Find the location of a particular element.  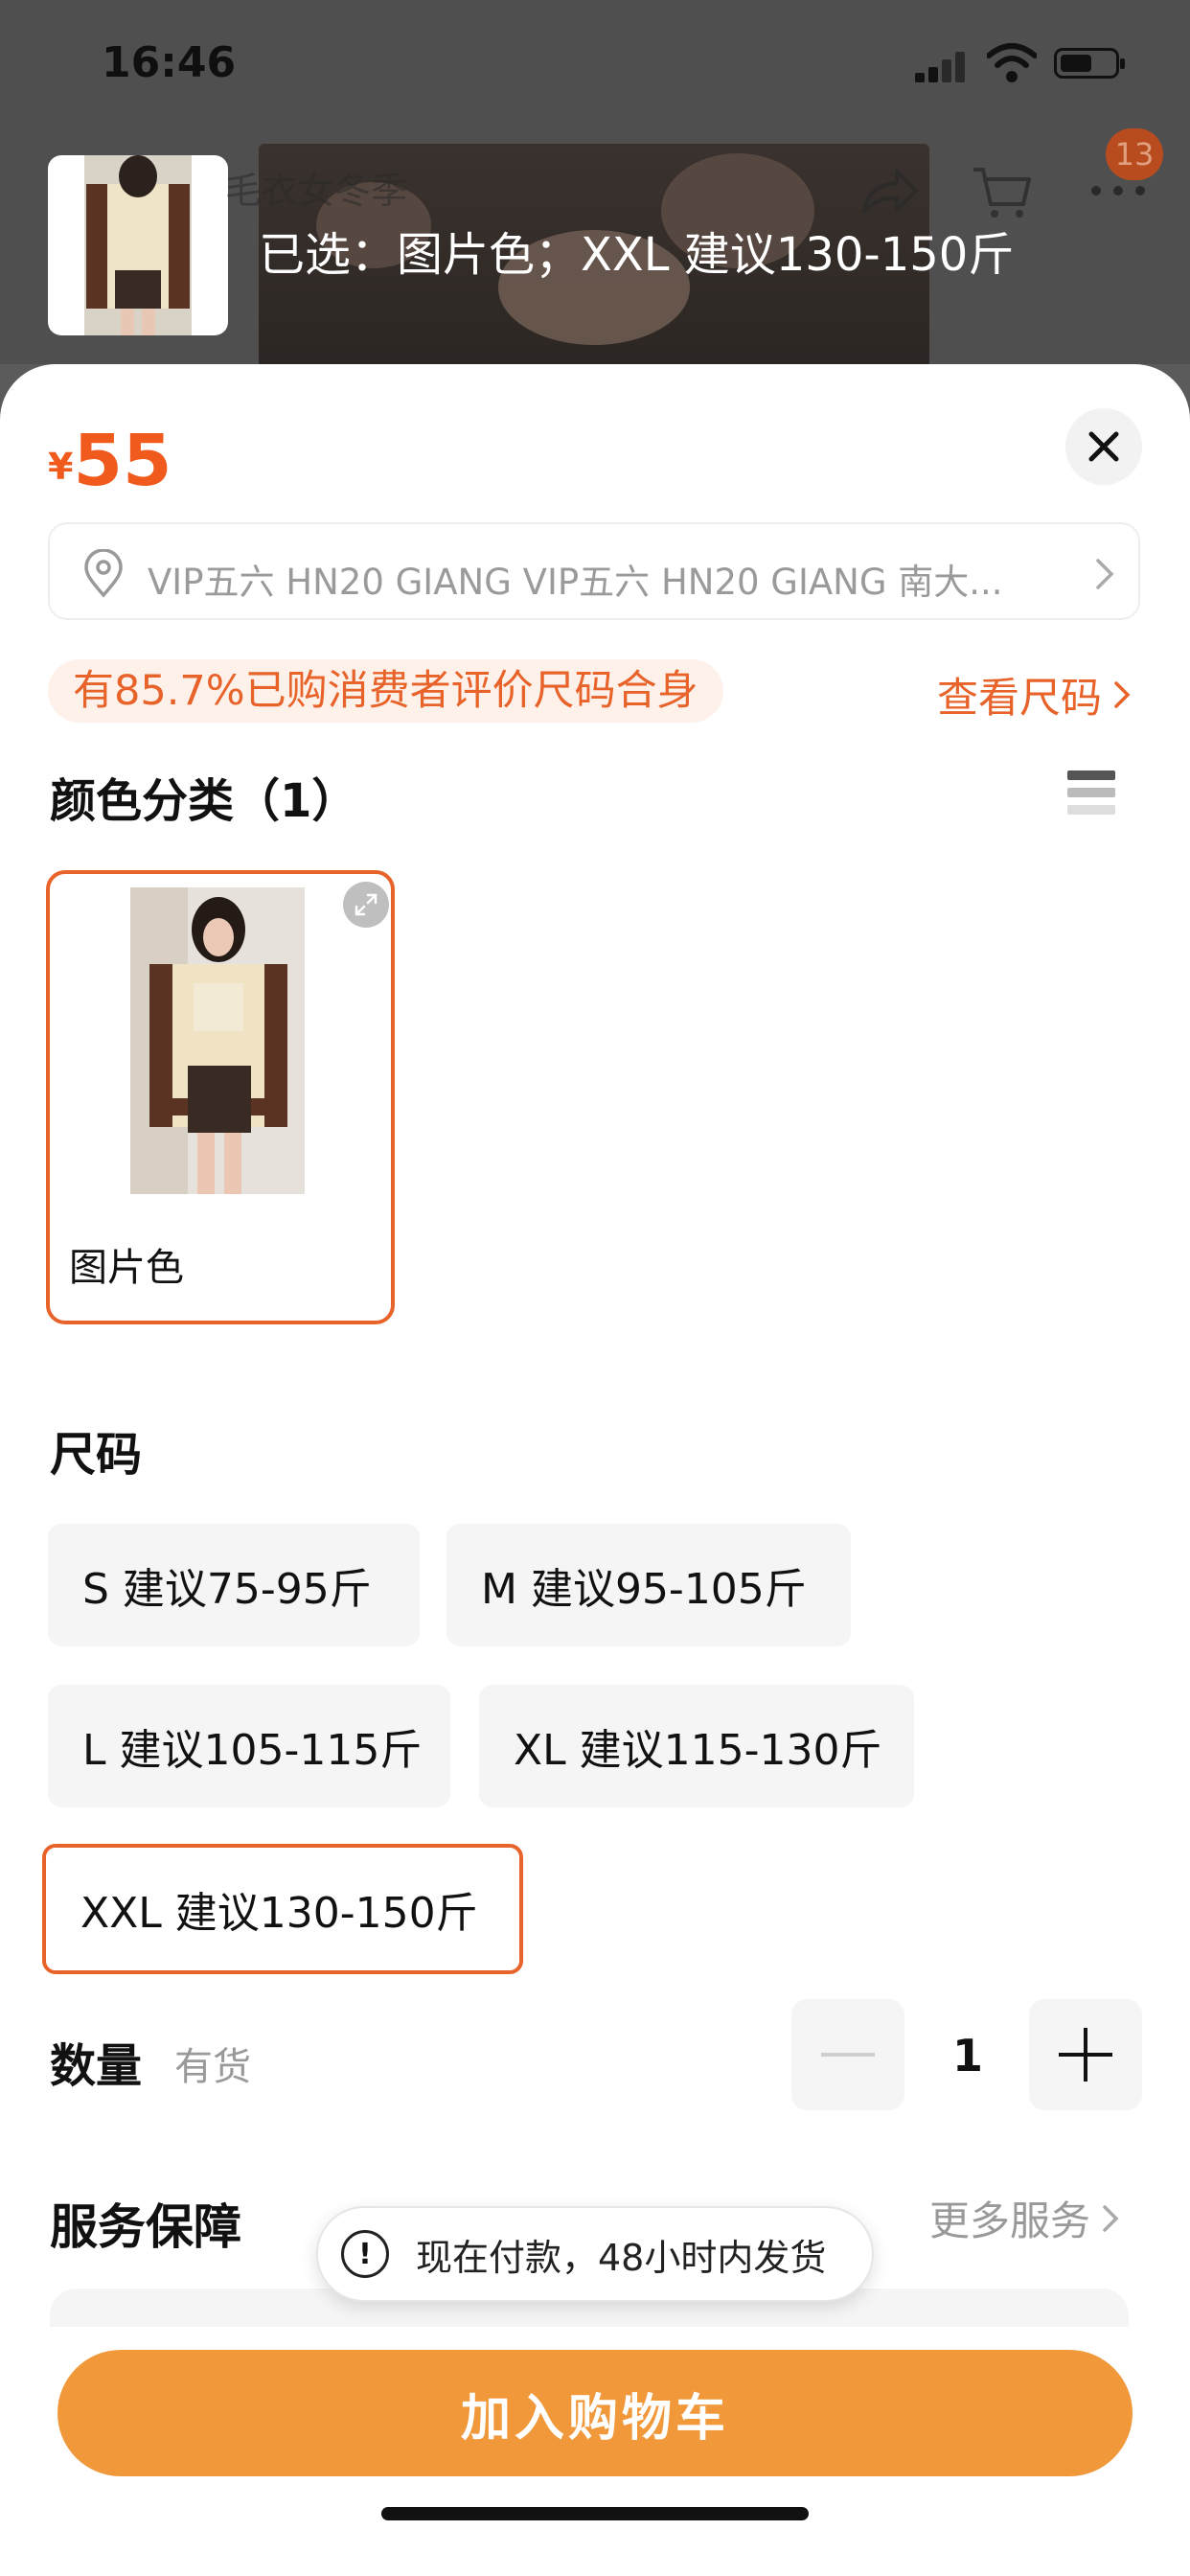

share-icon is located at coordinates (889, 191).